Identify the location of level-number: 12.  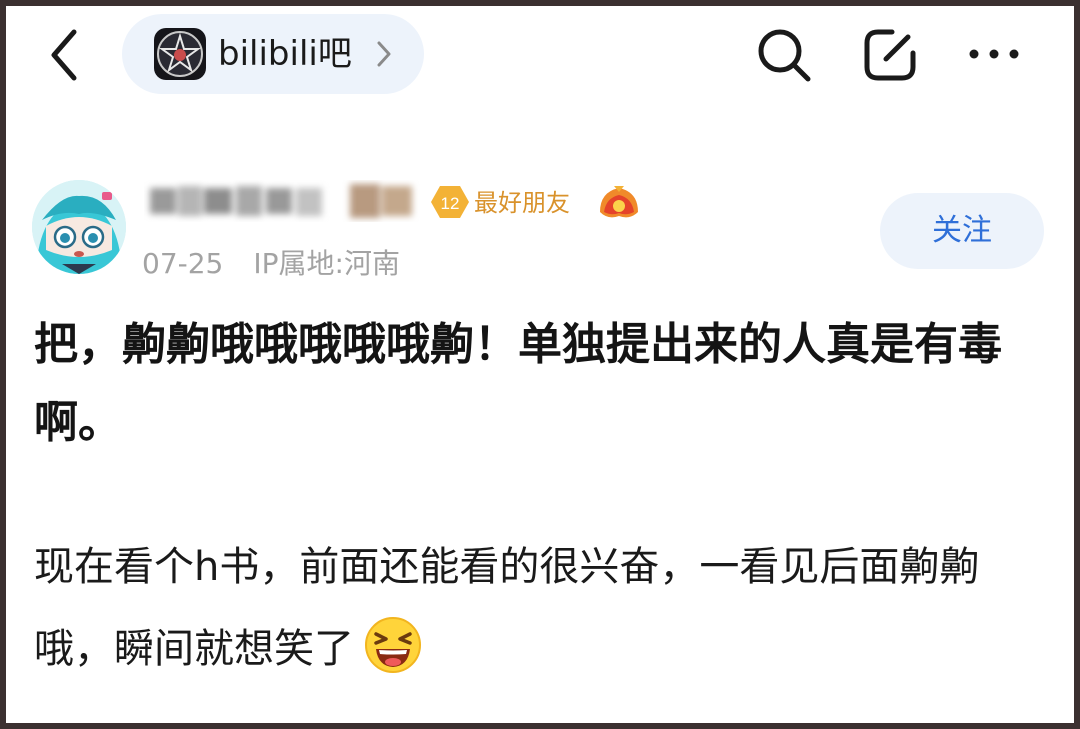
(450, 203).